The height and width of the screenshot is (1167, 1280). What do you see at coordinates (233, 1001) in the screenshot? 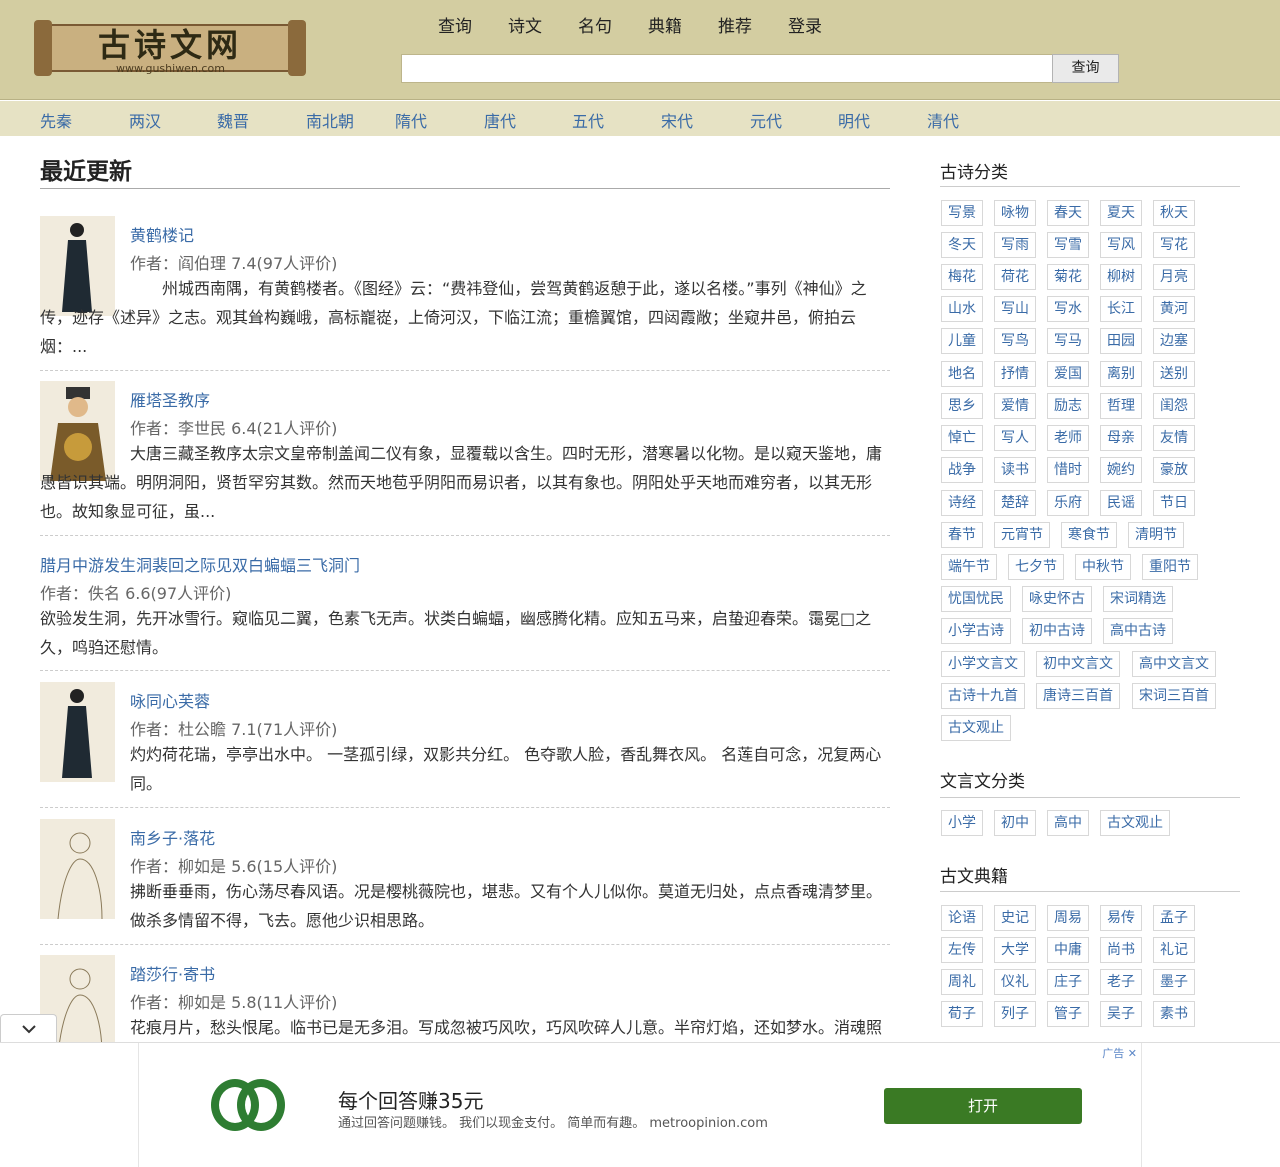
I see `poem-author: 作者：柳如是 5.8(11人评价)` at bounding box center [233, 1001].